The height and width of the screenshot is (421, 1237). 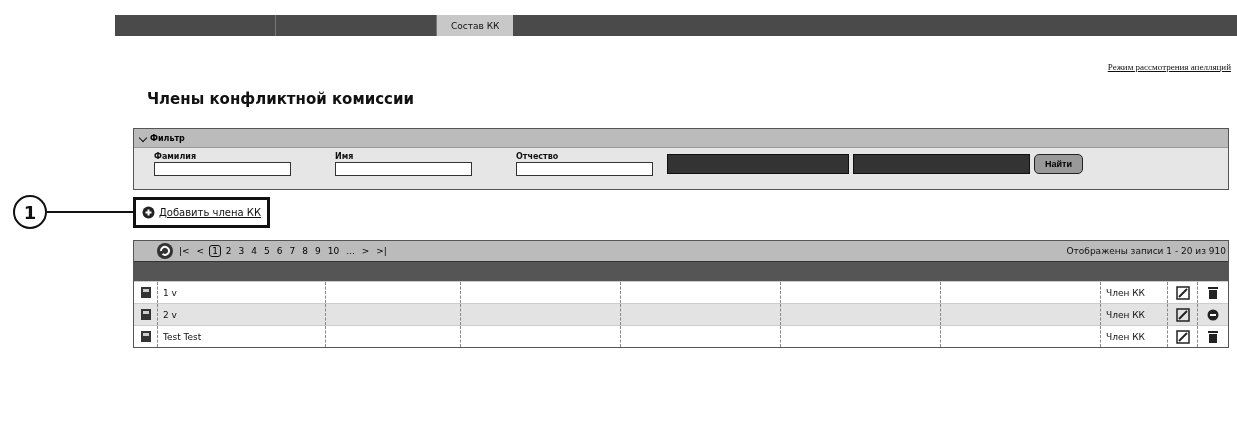 What do you see at coordinates (162, 138) in the screenshot?
I see `filter-toggle: Фильтр` at bounding box center [162, 138].